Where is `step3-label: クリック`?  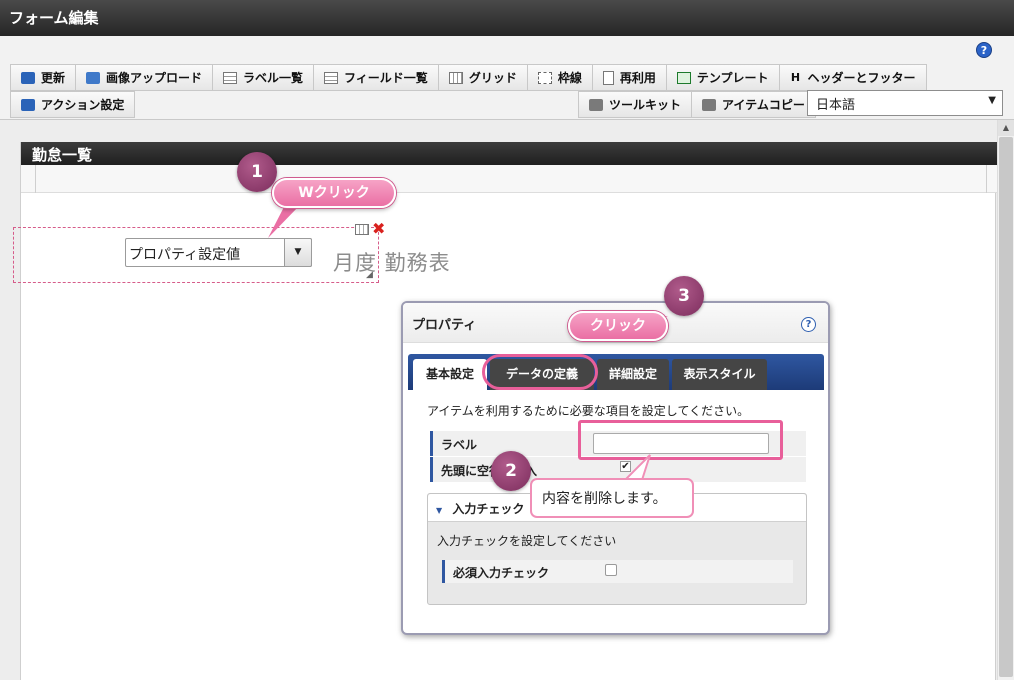 step3-label: クリック is located at coordinates (618, 326).